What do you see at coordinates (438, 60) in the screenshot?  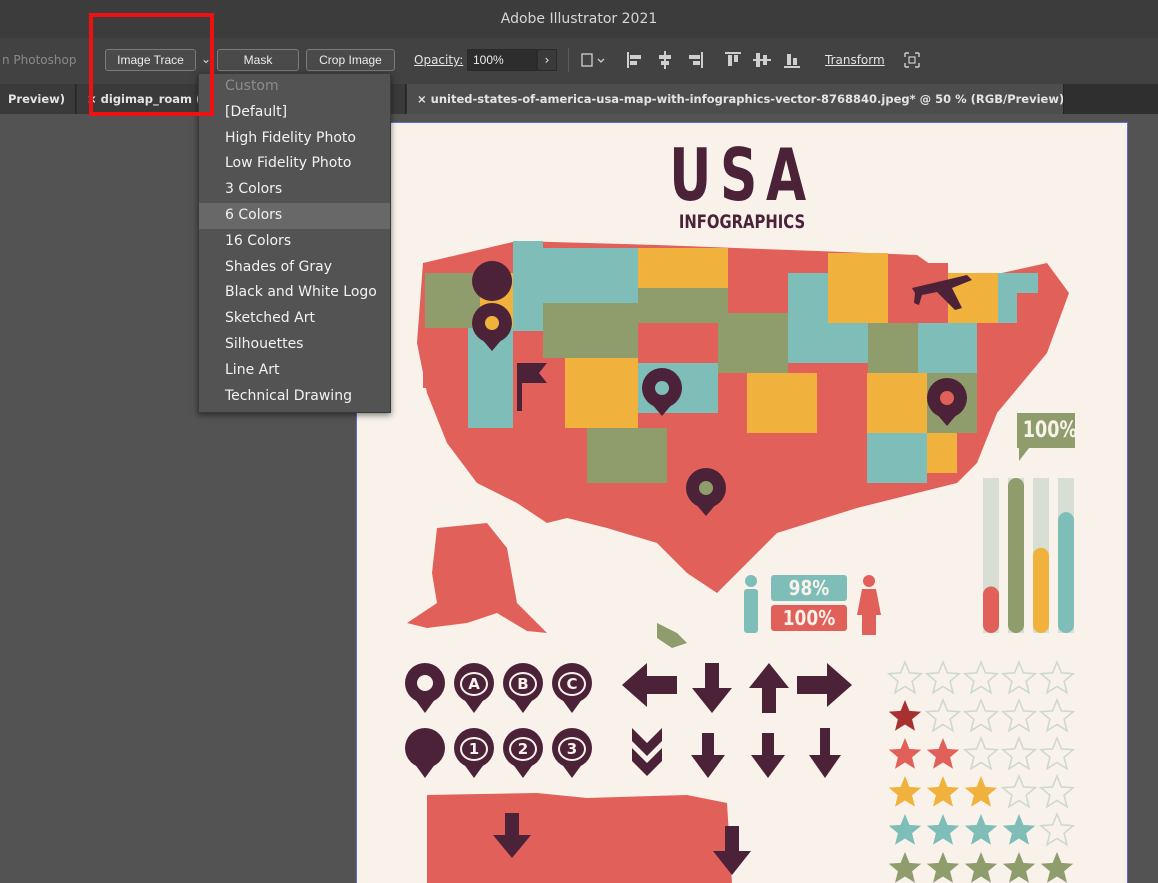 I see `opacity-label: Opacity:` at bounding box center [438, 60].